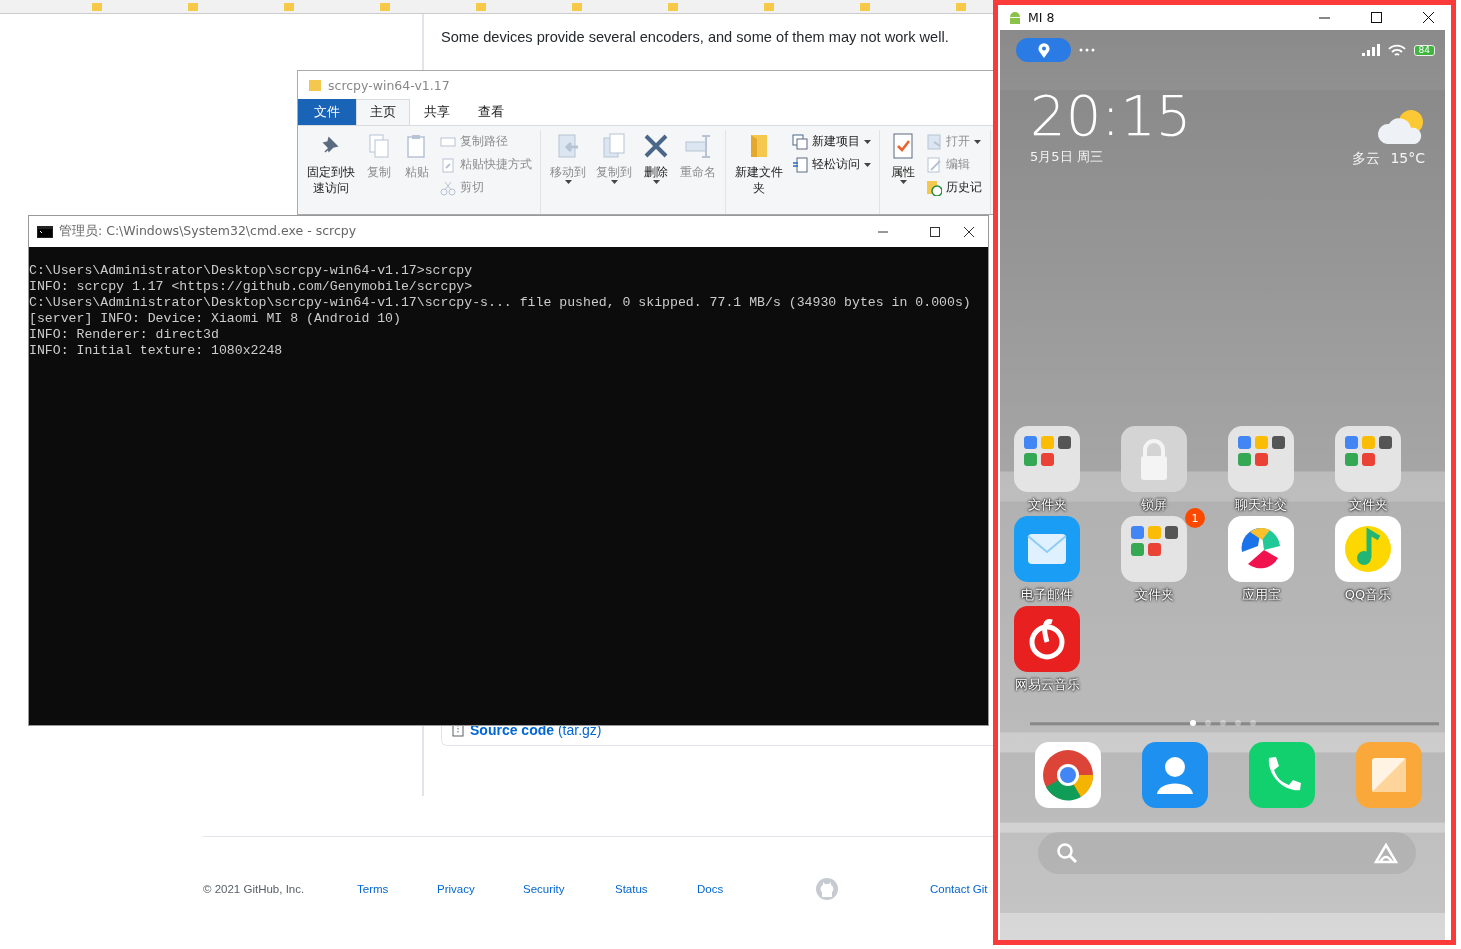  What do you see at coordinates (959, 889) in the screenshot?
I see `footer-link: Contact Git` at bounding box center [959, 889].